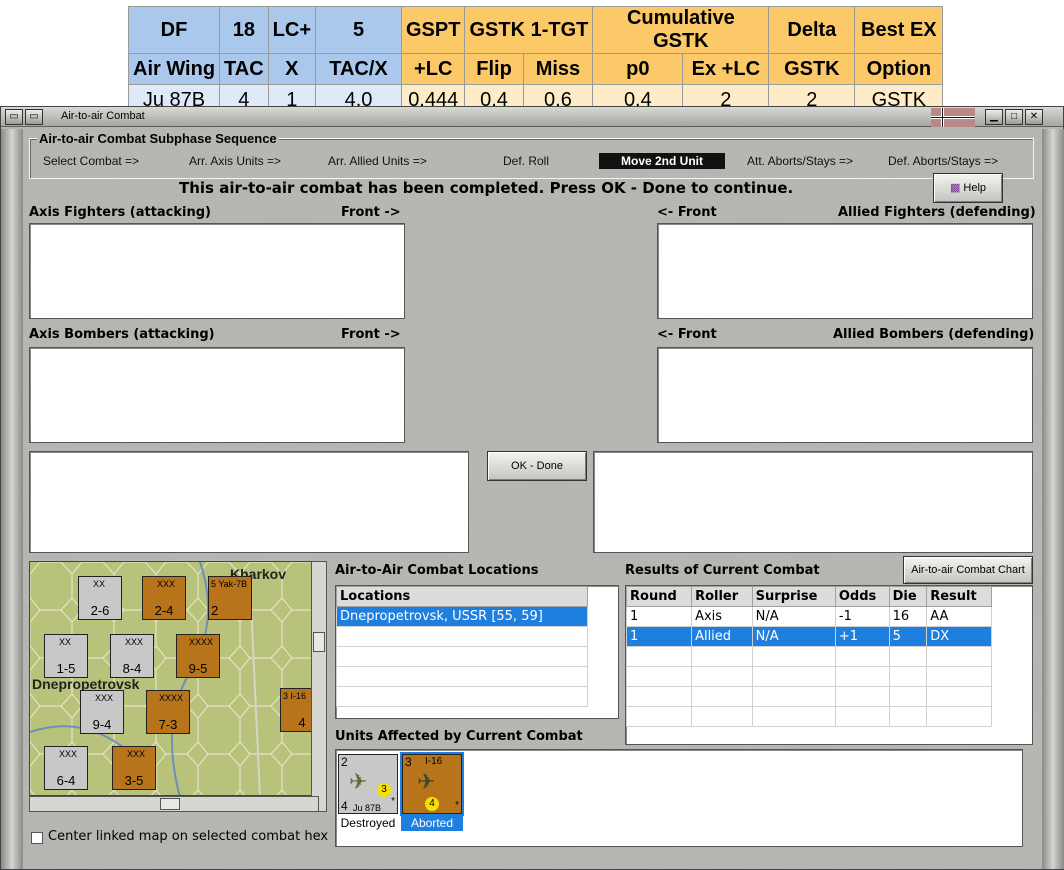  Describe the element at coordinates (217, 395) in the screenshot. I see `axis-bombers-box` at that location.